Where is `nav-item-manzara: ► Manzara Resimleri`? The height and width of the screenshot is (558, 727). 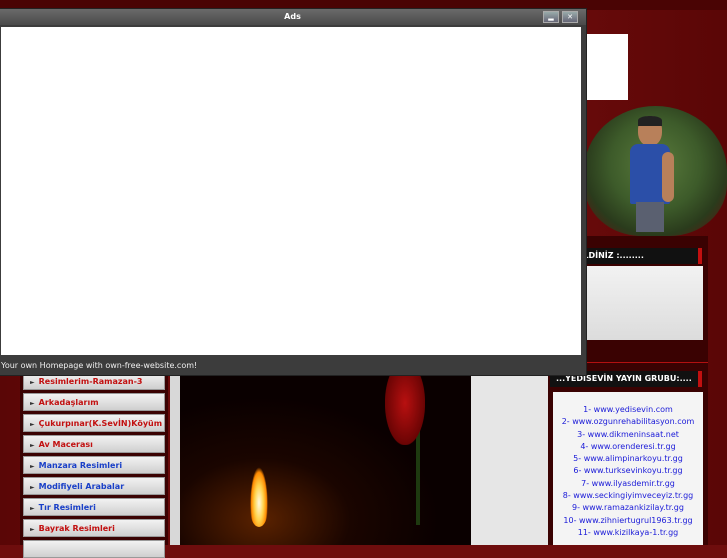
nav-item-manzara: ► Manzara Resimleri is located at coordinates (94, 465).